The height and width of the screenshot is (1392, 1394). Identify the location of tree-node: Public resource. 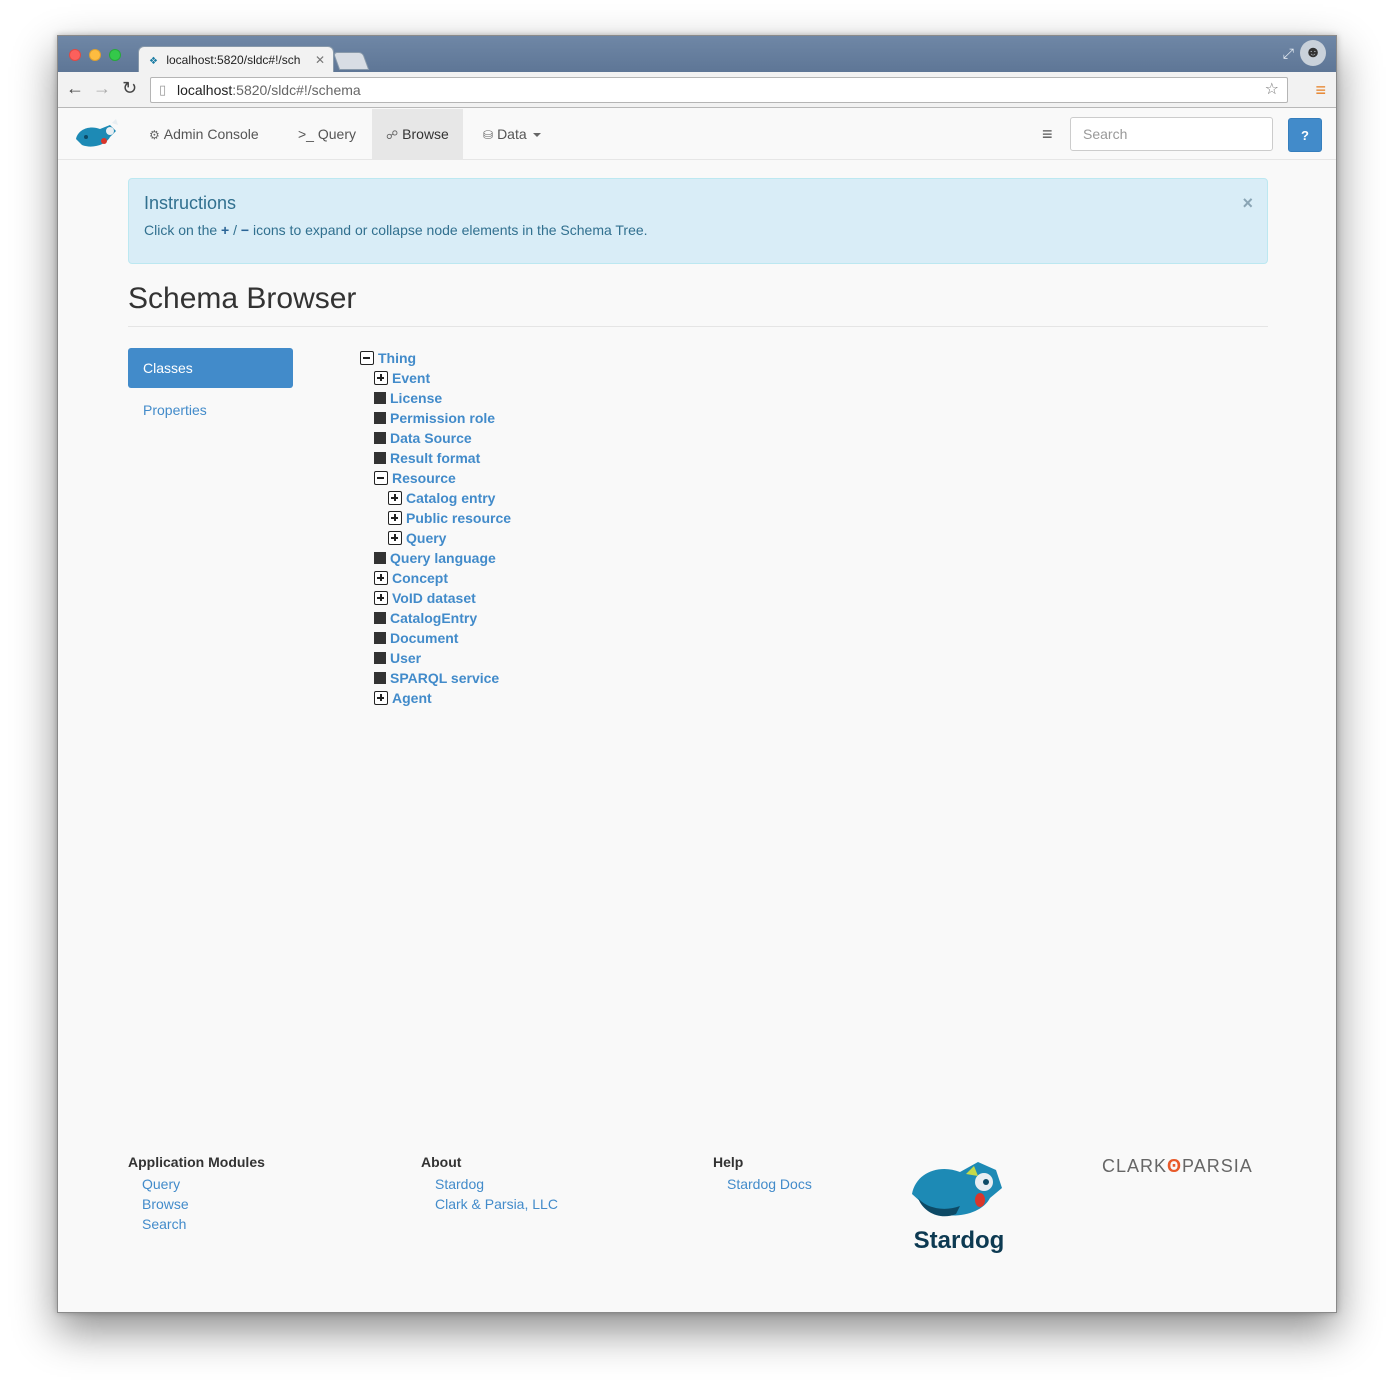
(449, 518).